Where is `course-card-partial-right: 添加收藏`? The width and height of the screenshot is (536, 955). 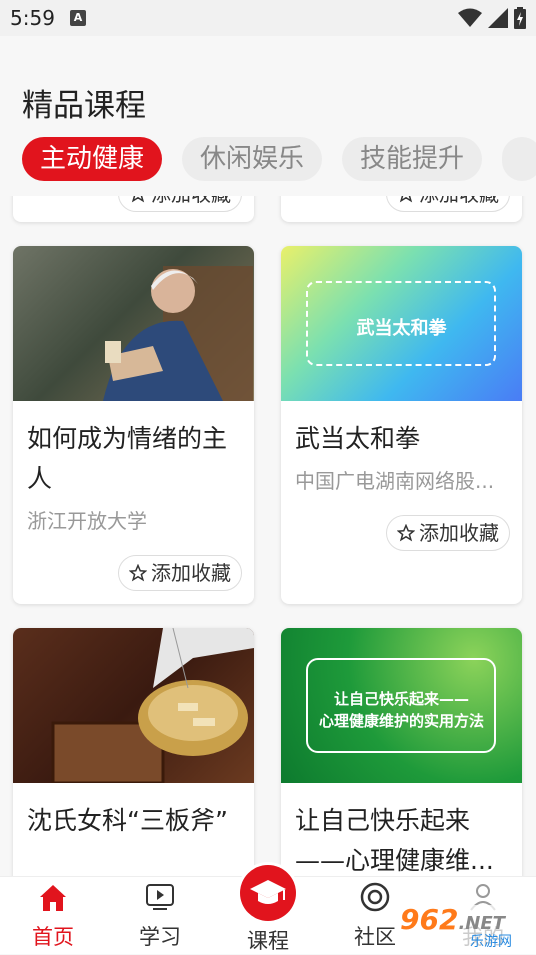
course-card-partial-right: 添加收藏 is located at coordinates (401, 209).